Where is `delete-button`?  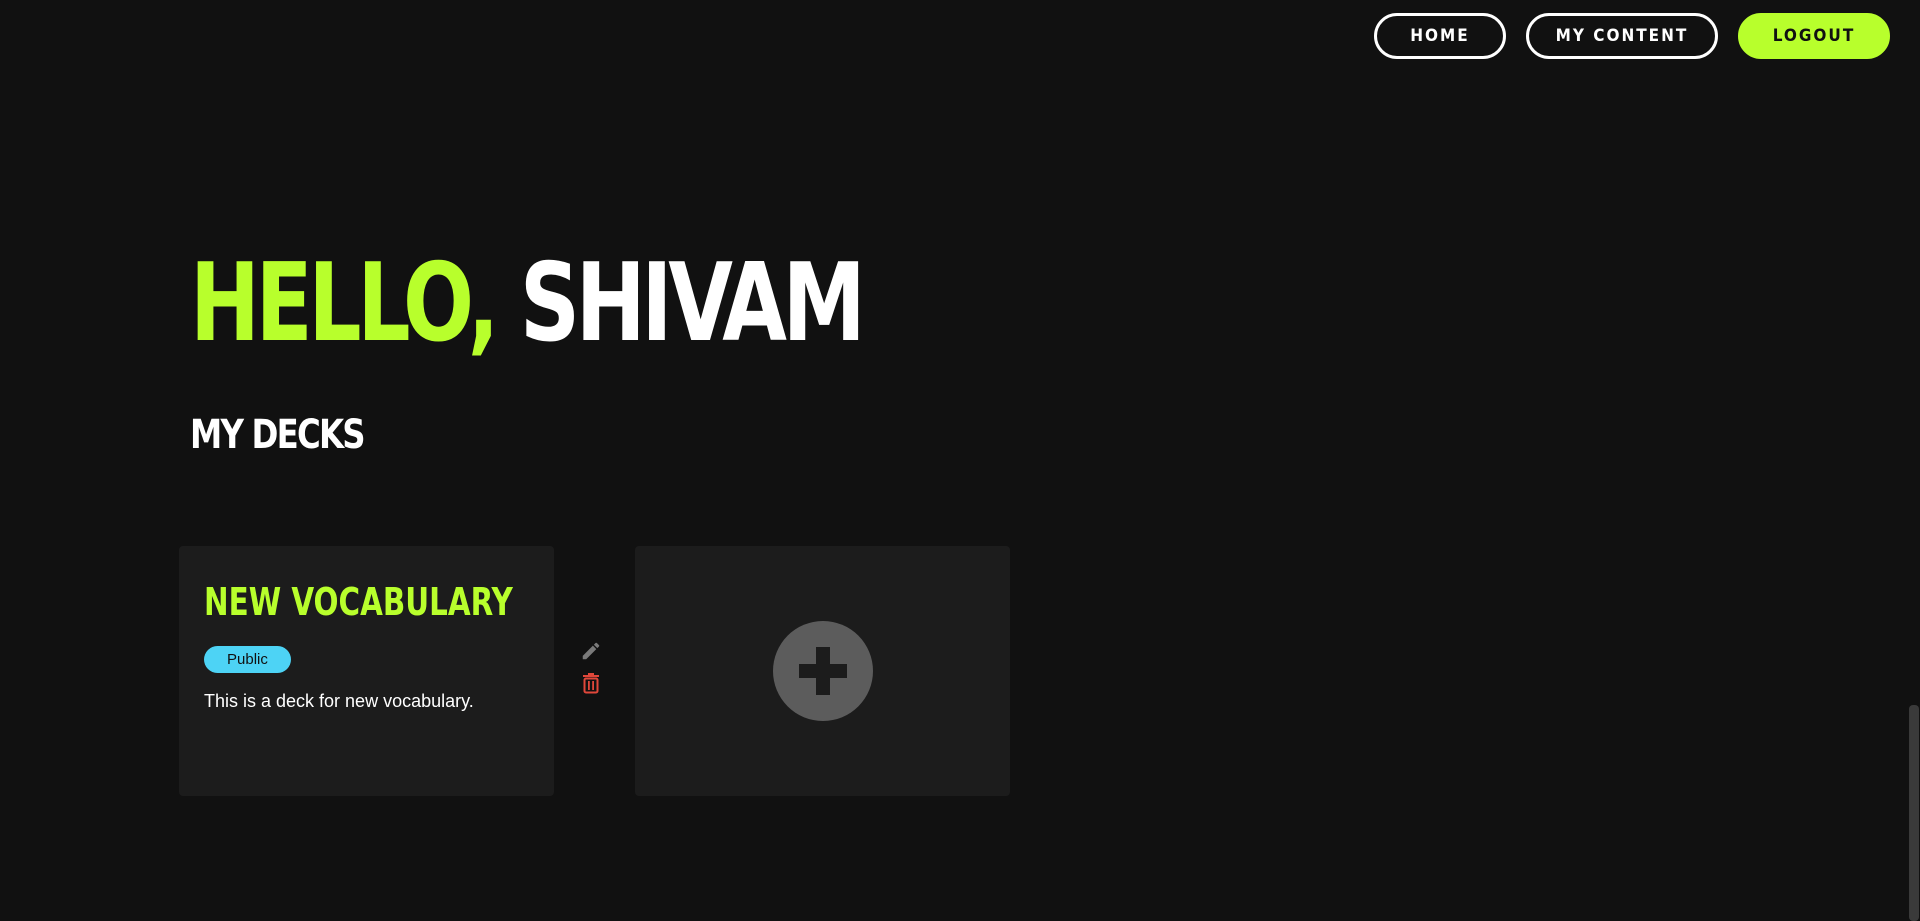
delete-button is located at coordinates (591, 683).